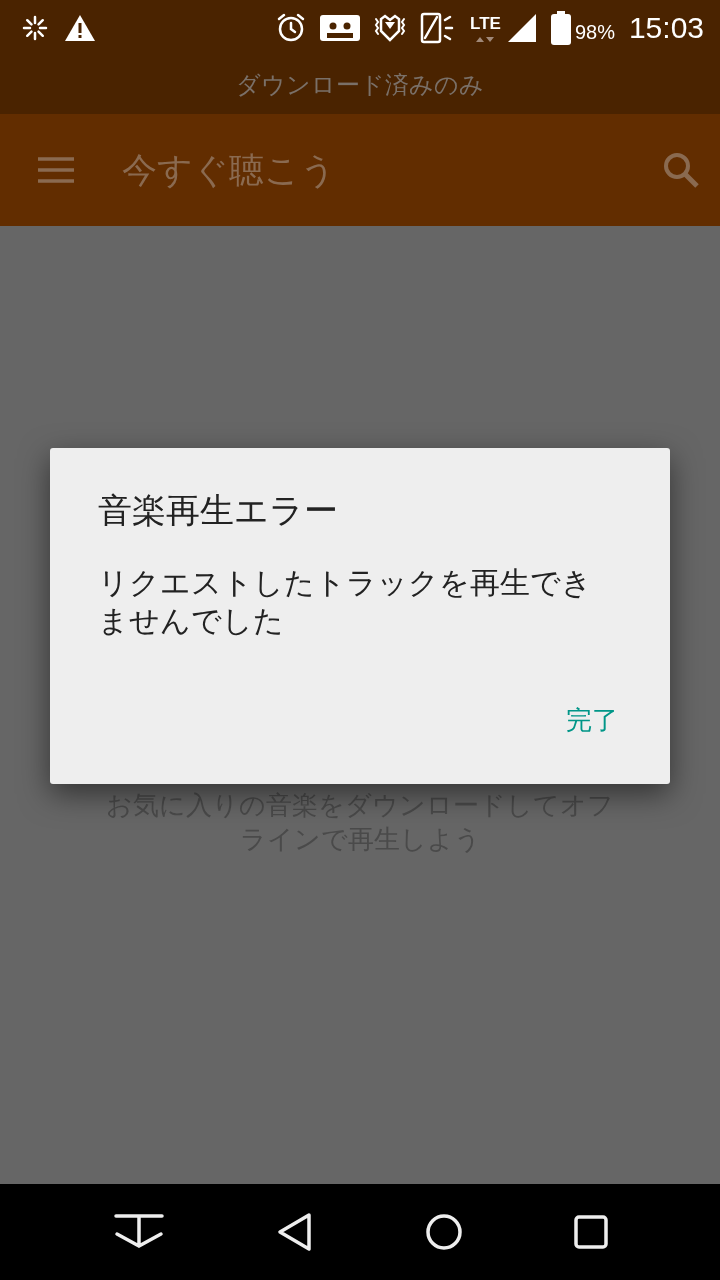  I want to click on dialog-message: リクエストしたトラックを再生できませんでした, so click(345, 602).